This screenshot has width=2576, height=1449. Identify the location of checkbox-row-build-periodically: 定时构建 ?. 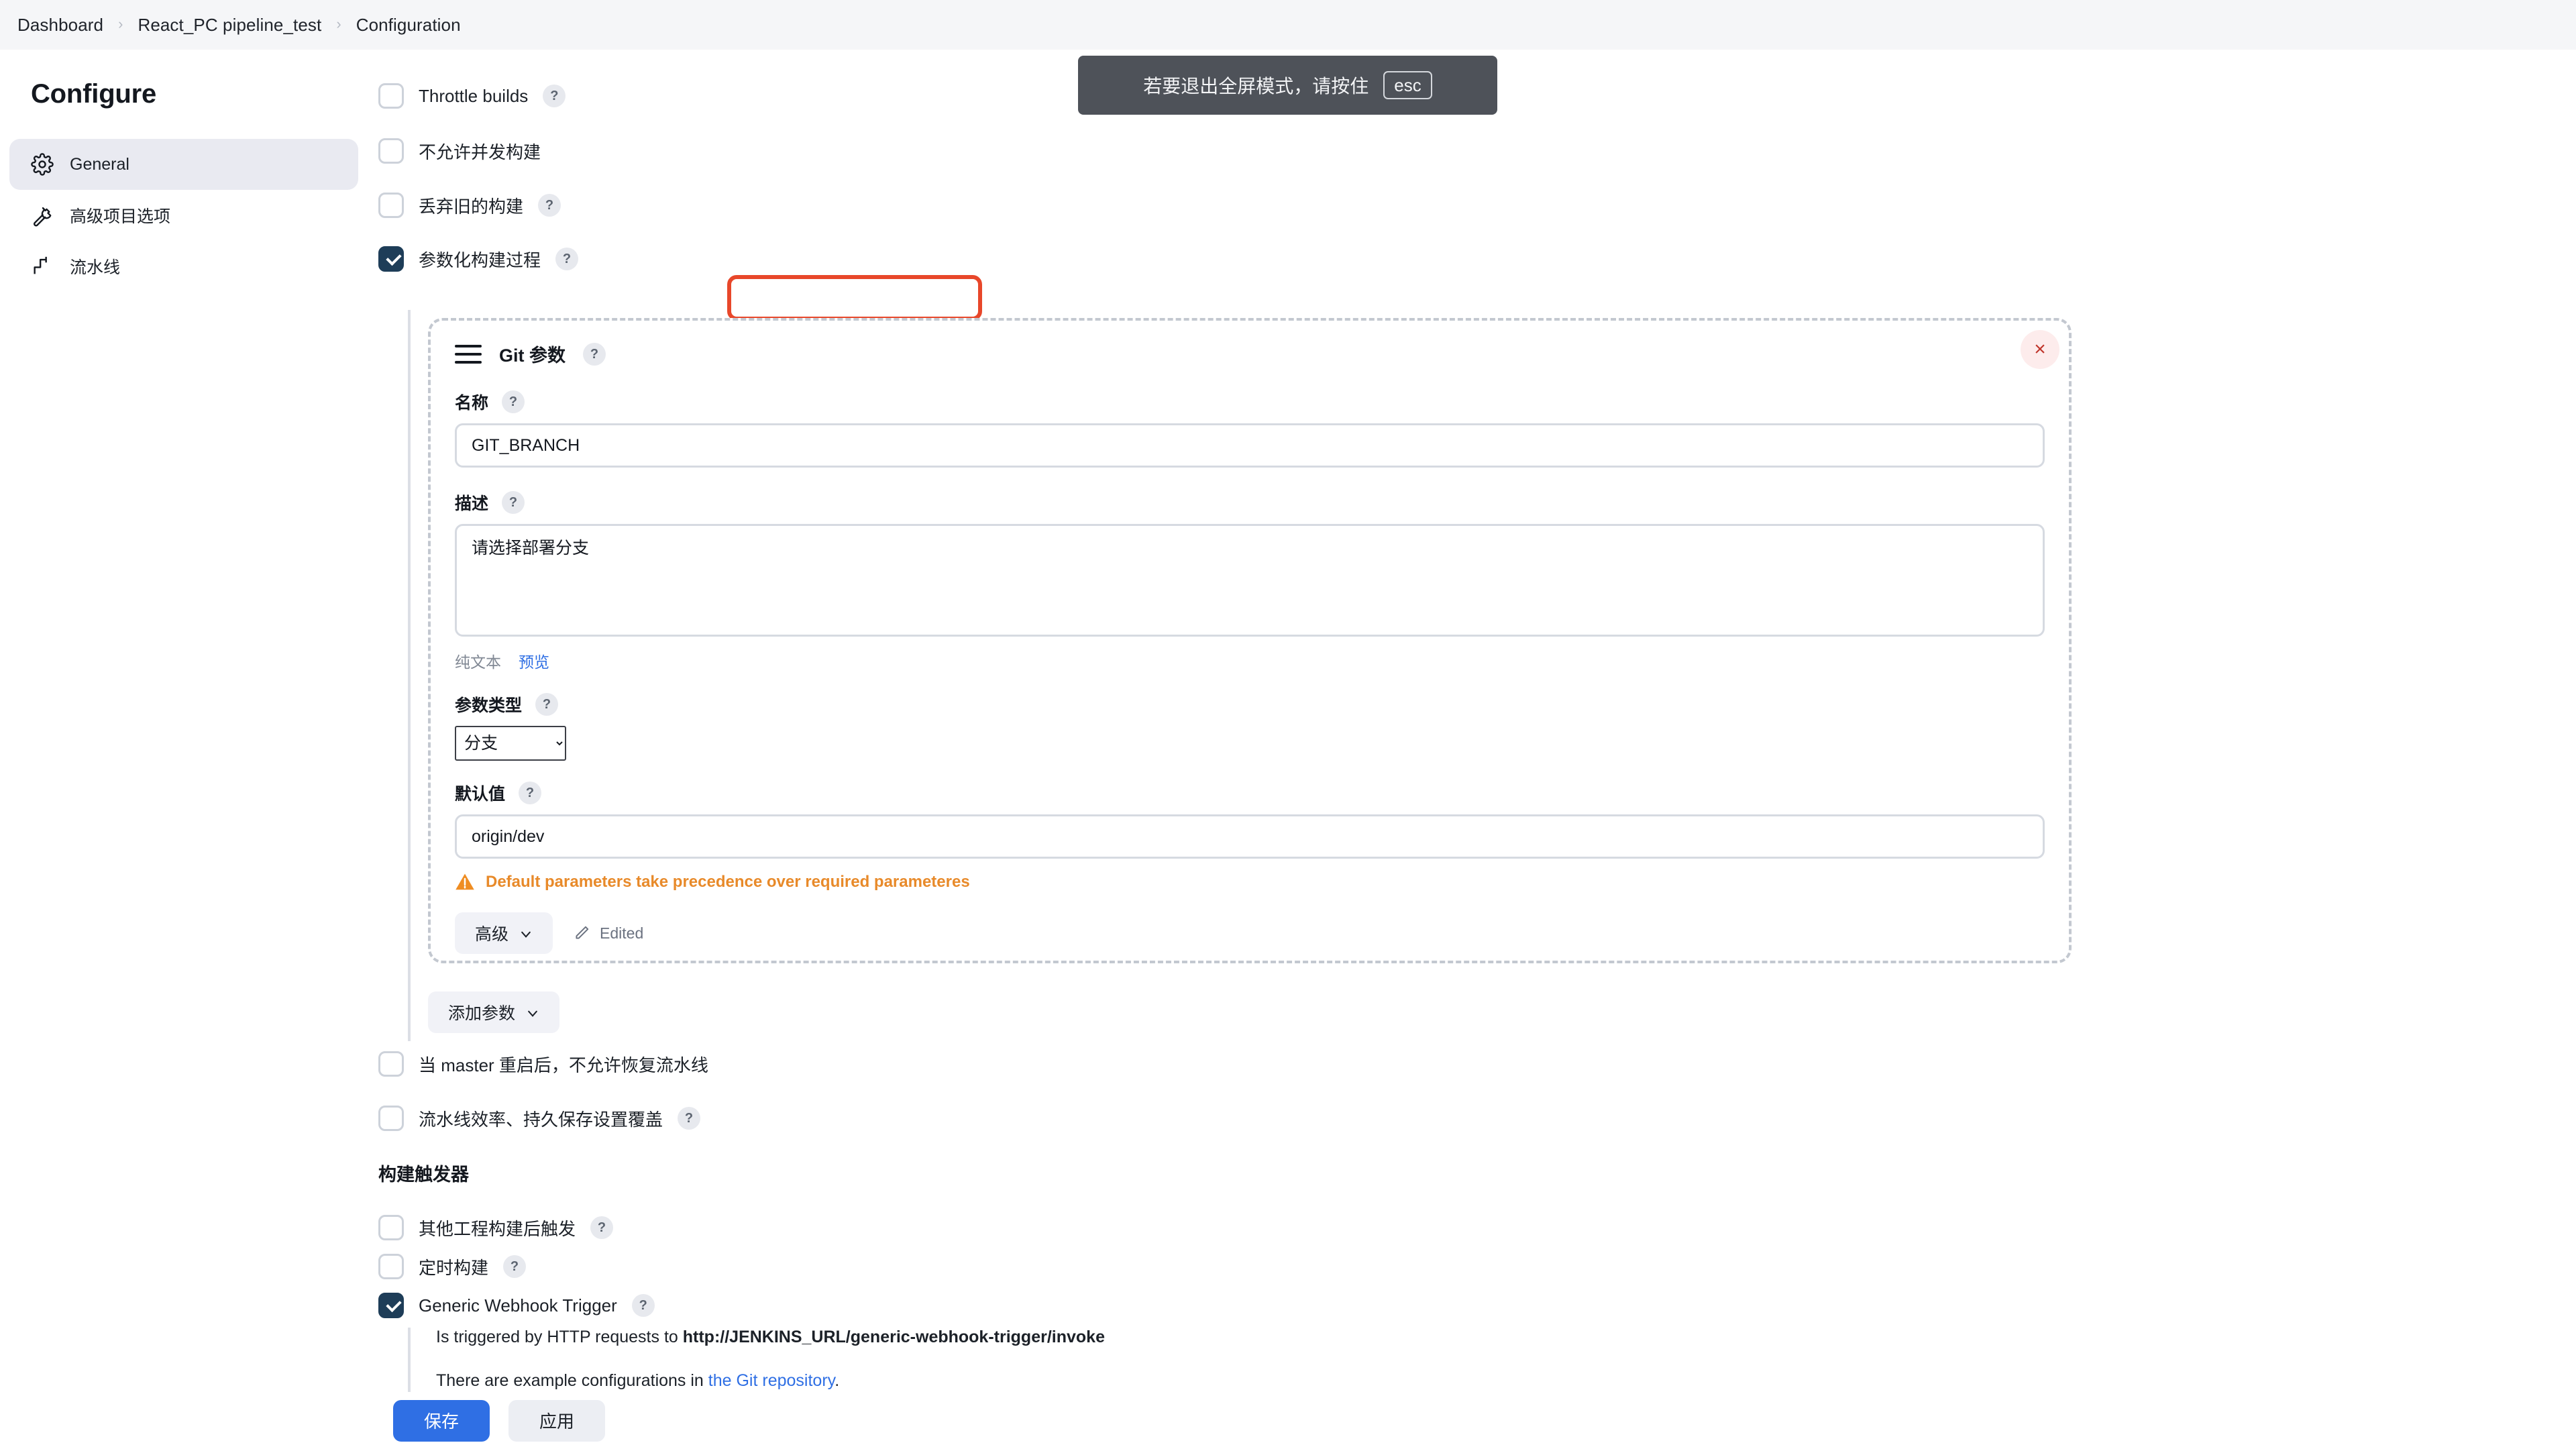
(452, 1266).